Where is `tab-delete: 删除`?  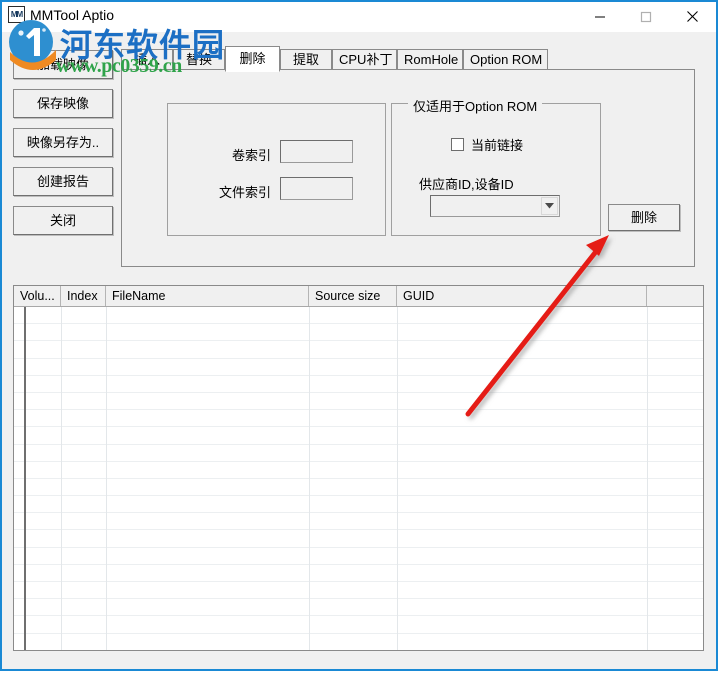
tab-delete: 删除 is located at coordinates (252, 59).